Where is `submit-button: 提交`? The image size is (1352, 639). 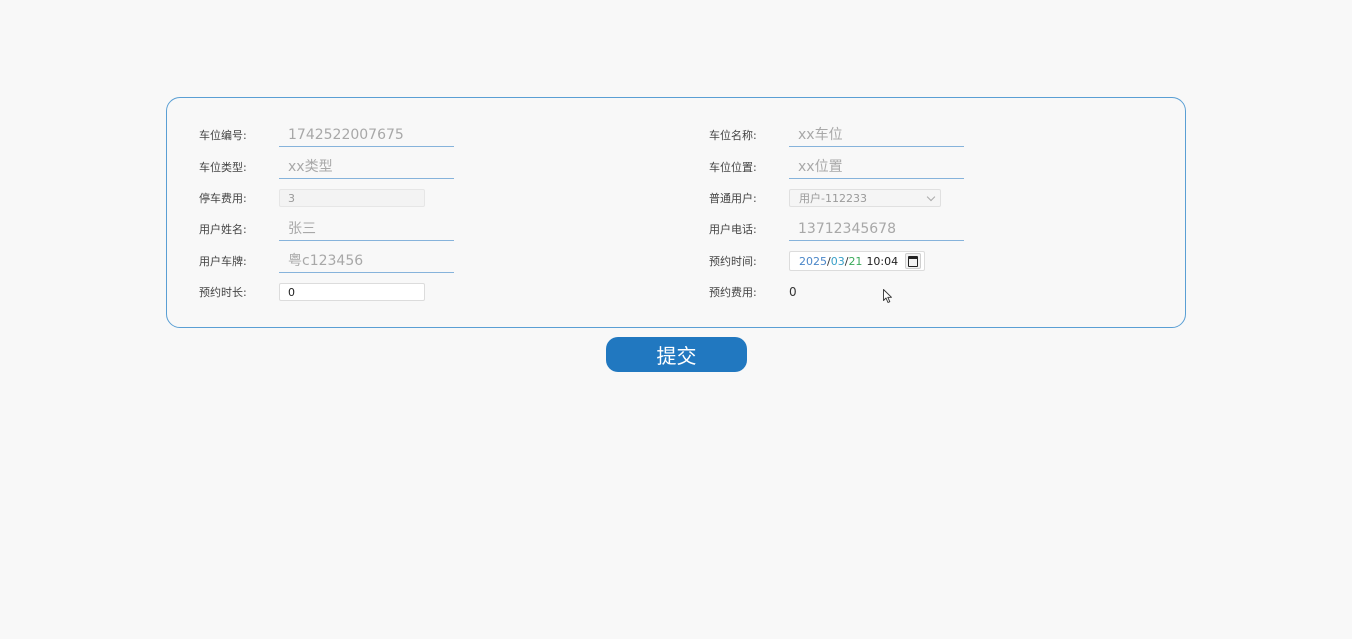
submit-button: 提交 is located at coordinates (676, 354).